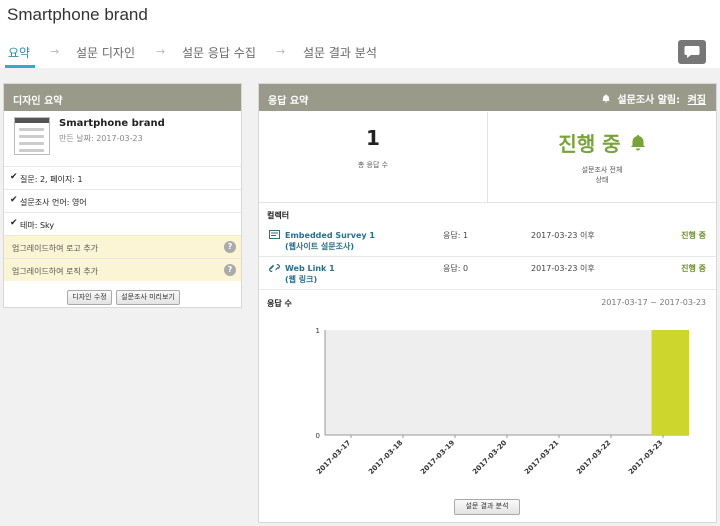  What do you see at coordinates (122, 97) in the screenshot?
I see `design-summary-header: 디자인 요약` at bounding box center [122, 97].